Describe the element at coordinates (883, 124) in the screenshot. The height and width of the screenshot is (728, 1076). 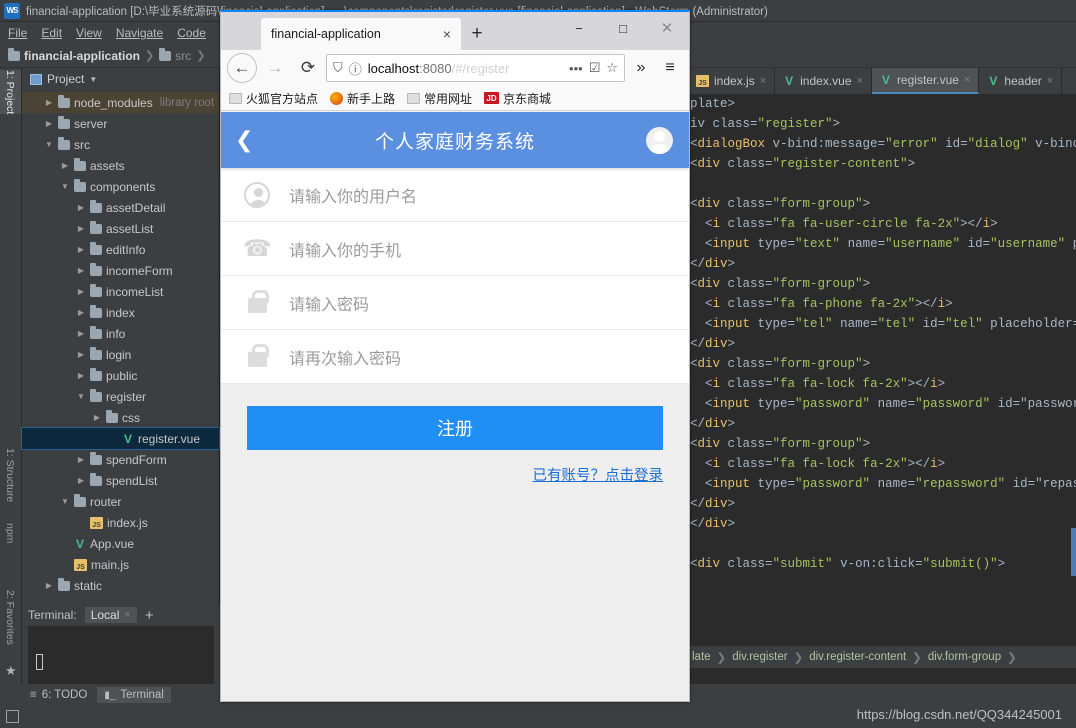
I see `code-line: iv class="register">` at that location.